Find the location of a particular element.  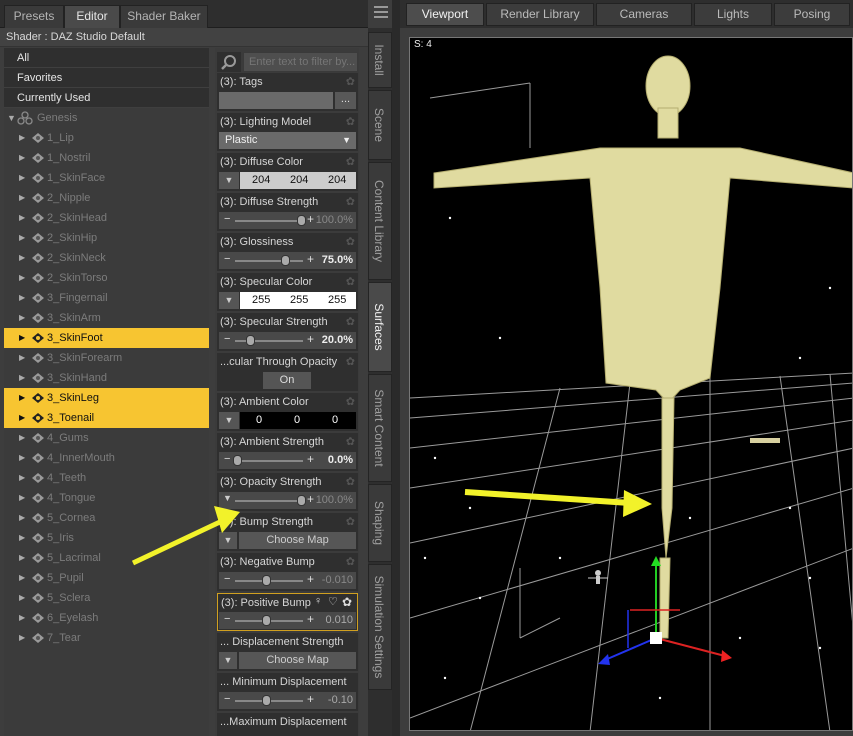

annotation-arrow-left is located at coordinates (185, 536).